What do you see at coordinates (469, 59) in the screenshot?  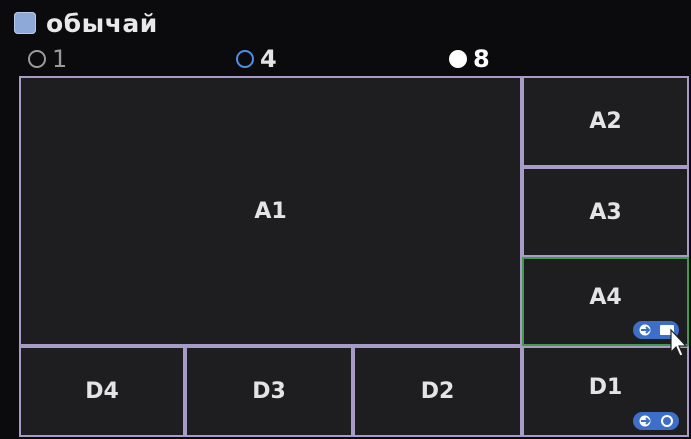 I see `layout-mode-8: 8` at bounding box center [469, 59].